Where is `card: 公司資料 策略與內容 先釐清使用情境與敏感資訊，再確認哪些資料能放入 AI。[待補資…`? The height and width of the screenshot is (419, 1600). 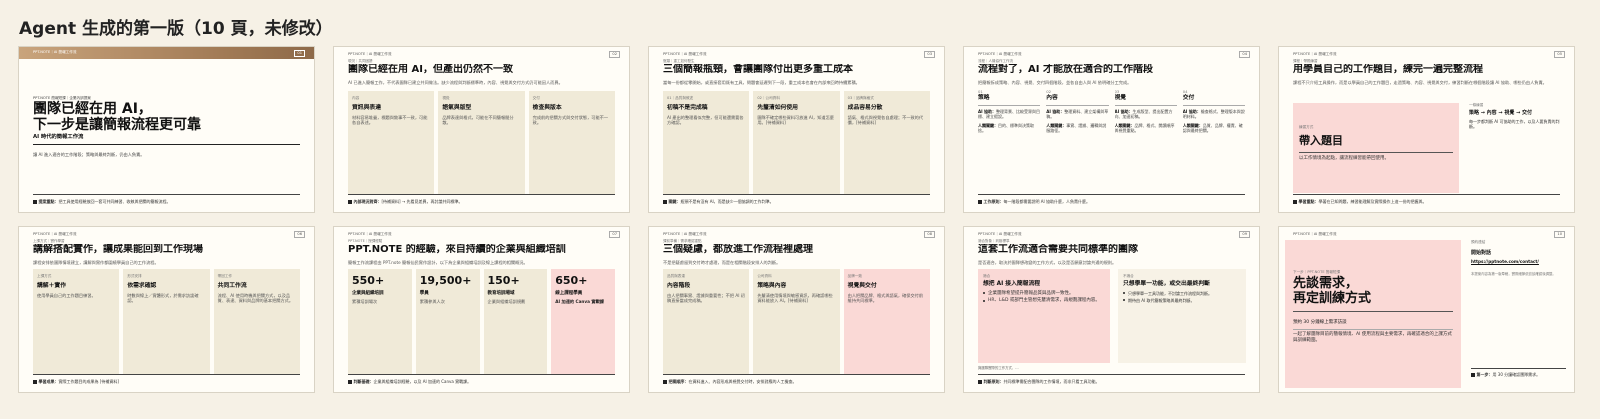
card: 公司資料 策略與內容 先釐清使用情境與敏感資訊，再確認哪些資料能放入 AI。[待補資… is located at coordinates (796, 321).